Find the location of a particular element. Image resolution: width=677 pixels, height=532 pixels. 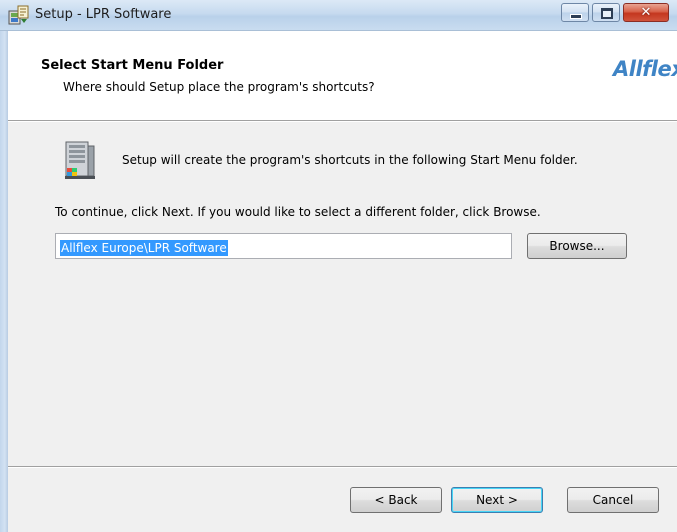

footer-divider-highlight is located at coordinates (342, 467).